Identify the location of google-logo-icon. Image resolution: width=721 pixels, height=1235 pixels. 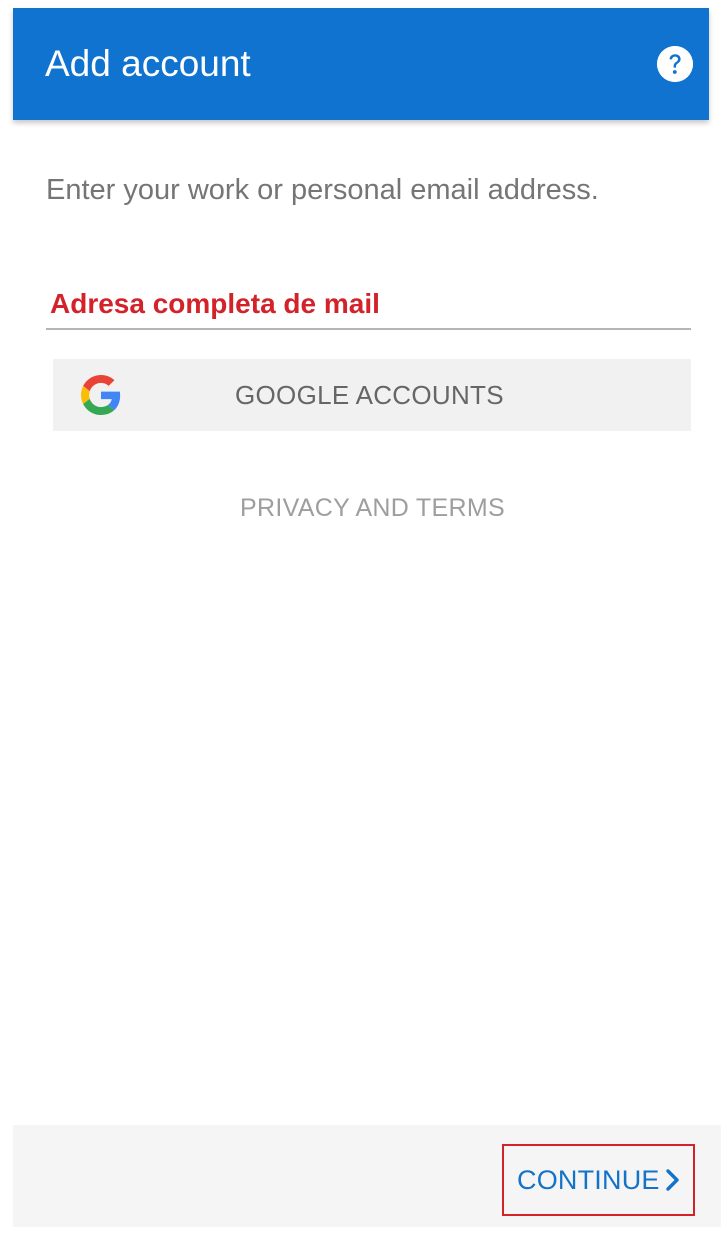
(101, 395).